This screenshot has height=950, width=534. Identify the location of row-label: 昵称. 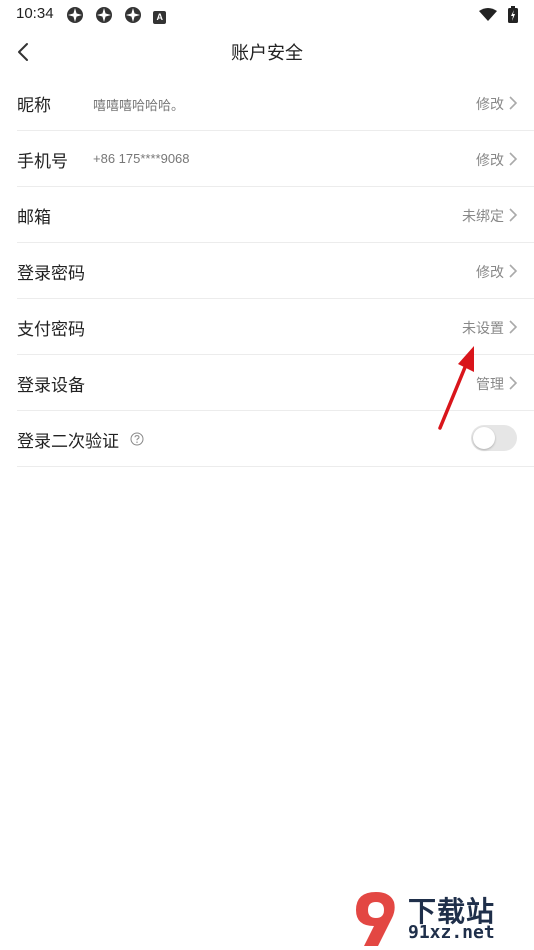
(34, 106).